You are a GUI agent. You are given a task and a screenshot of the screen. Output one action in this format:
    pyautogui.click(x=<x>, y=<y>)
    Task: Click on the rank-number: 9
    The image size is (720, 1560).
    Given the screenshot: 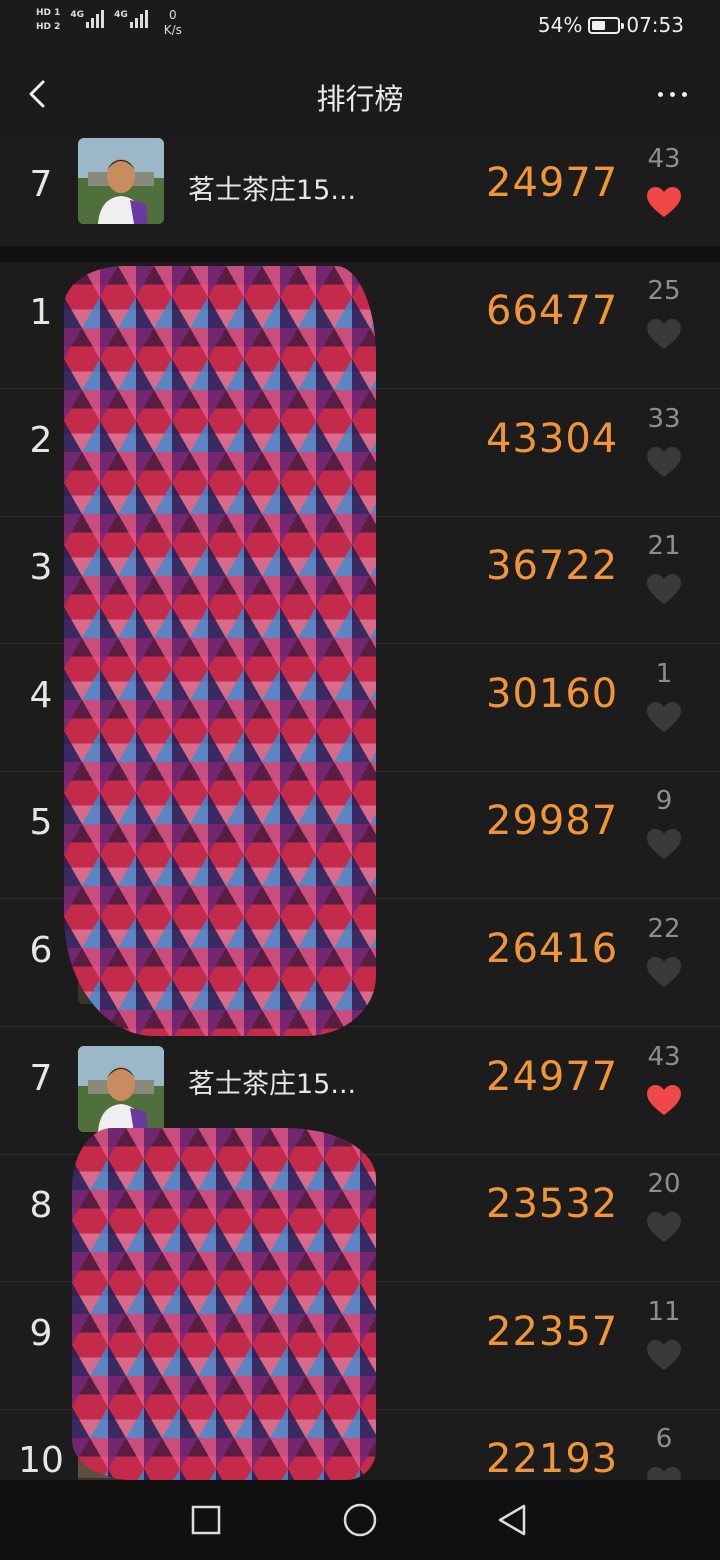 What is the action you would take?
    pyautogui.click(x=41, y=1333)
    